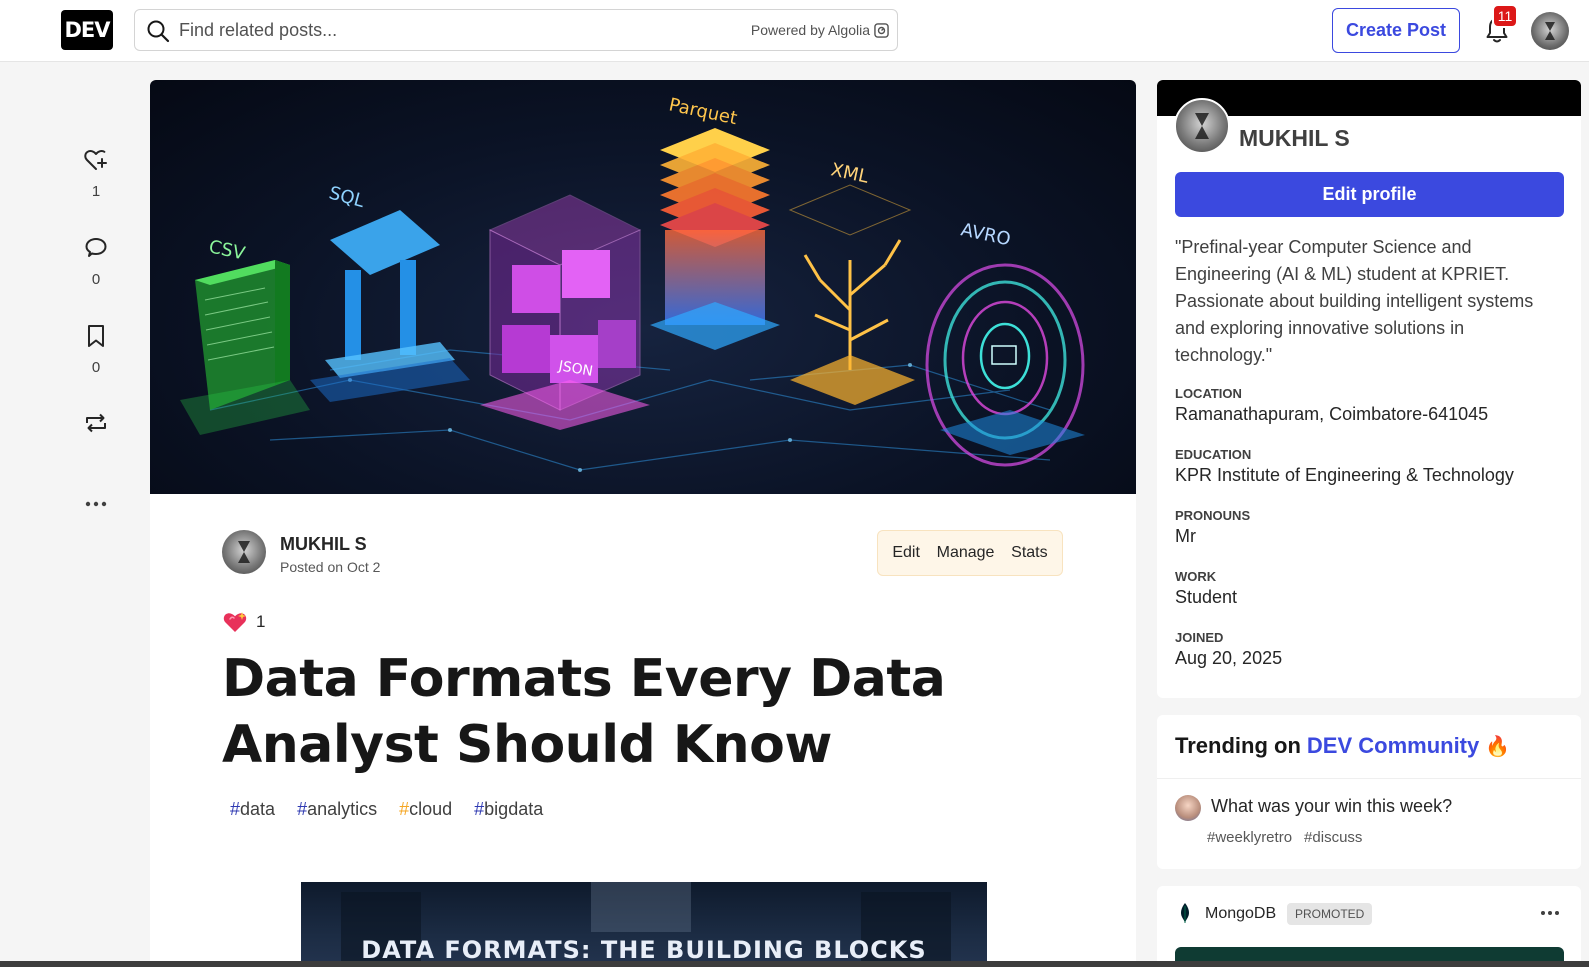 The width and height of the screenshot is (1589, 967). I want to click on tag-discuss: #discuss, so click(1333, 837).